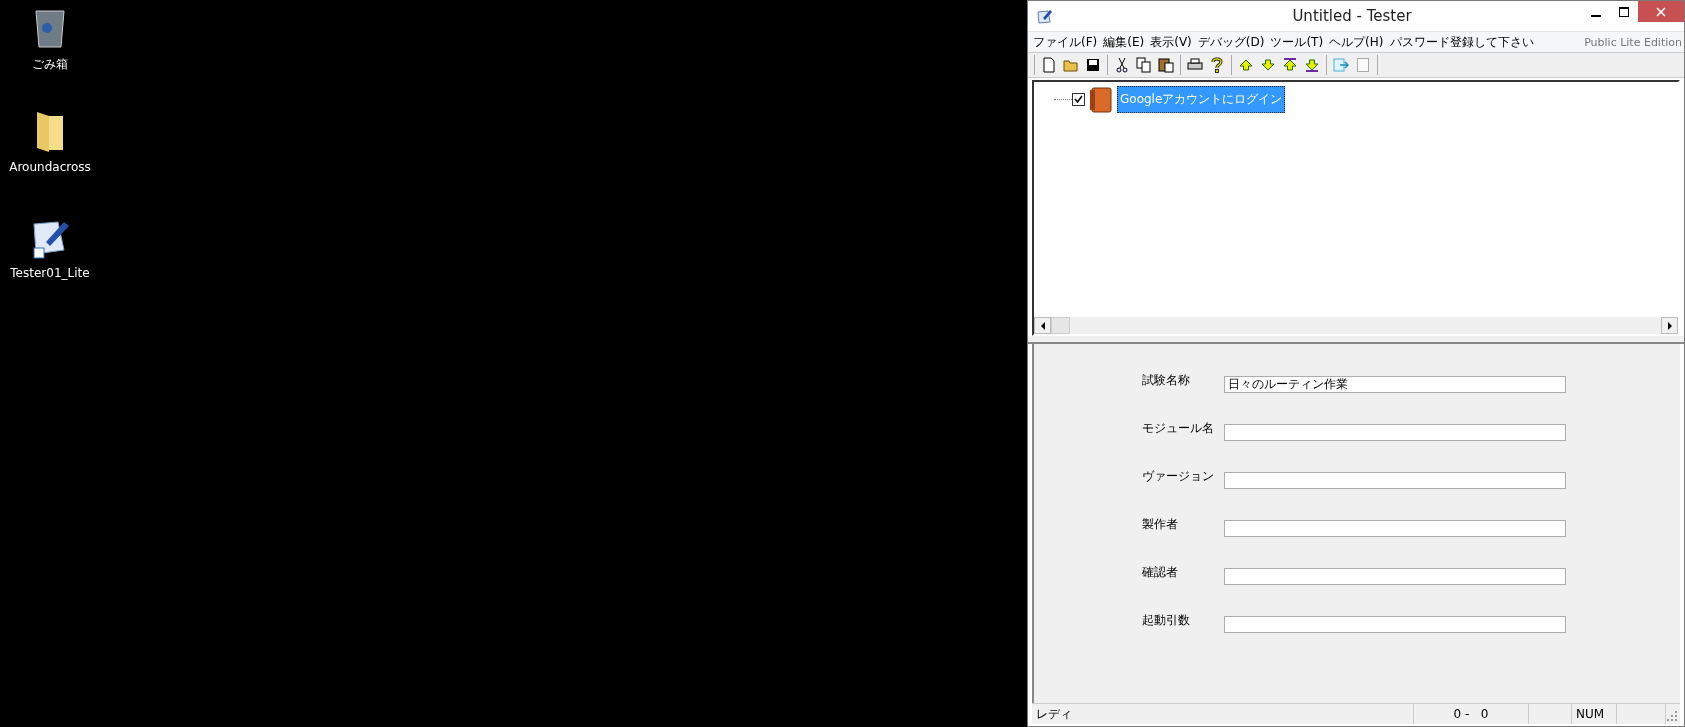 This screenshot has width=1685, height=727. I want to click on menu-item: 編集(E), so click(1124, 42).